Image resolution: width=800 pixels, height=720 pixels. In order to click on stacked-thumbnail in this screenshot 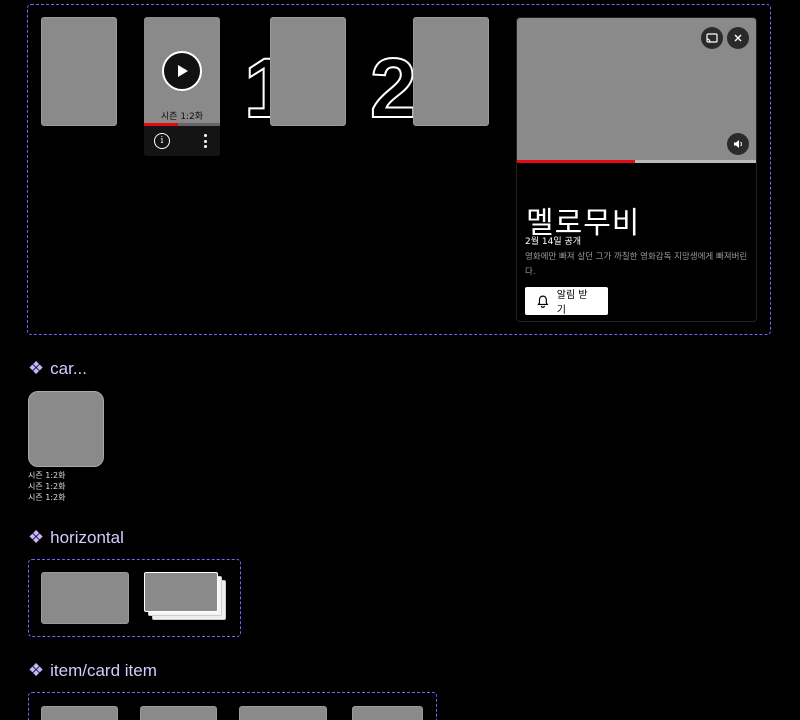, I will do `click(185, 596)`.